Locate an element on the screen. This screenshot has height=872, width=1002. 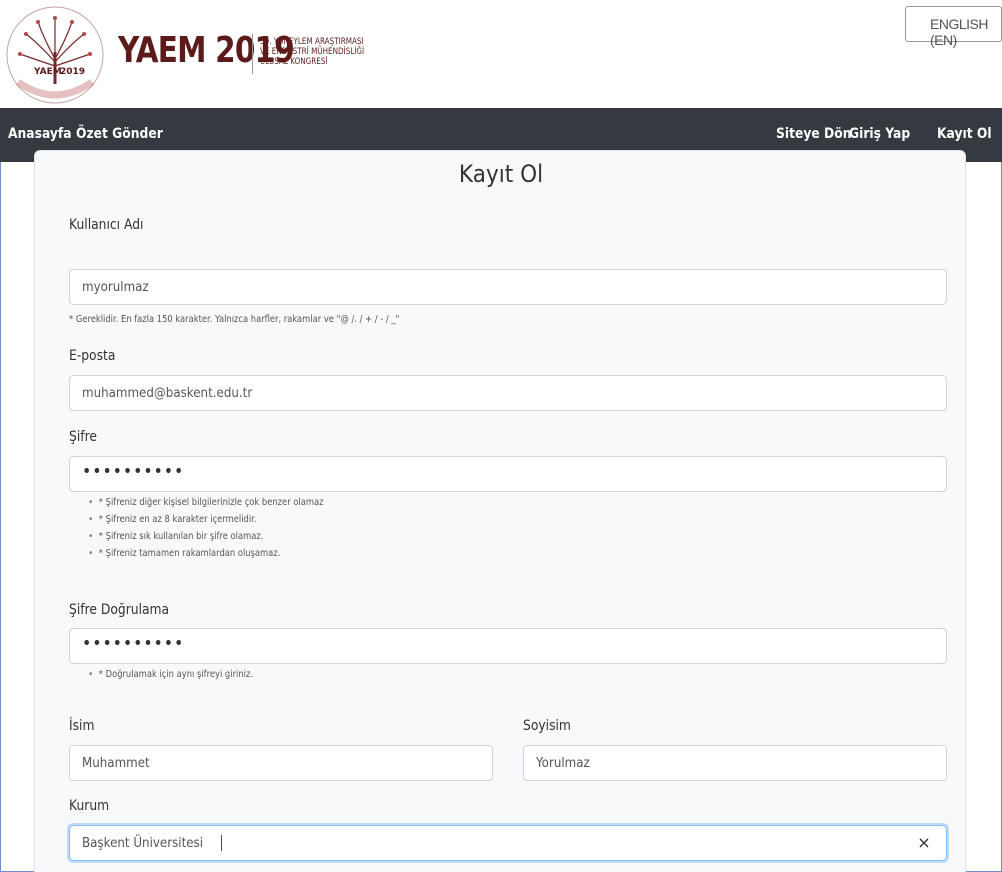
first-name-value: Muhammet is located at coordinates (116, 763).